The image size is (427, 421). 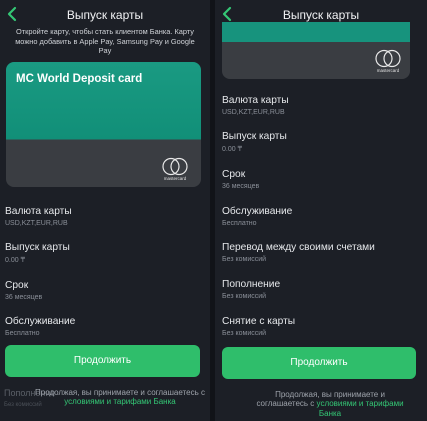 What do you see at coordinates (251, 284) in the screenshot?
I see `info-label: Пополнение` at bounding box center [251, 284].